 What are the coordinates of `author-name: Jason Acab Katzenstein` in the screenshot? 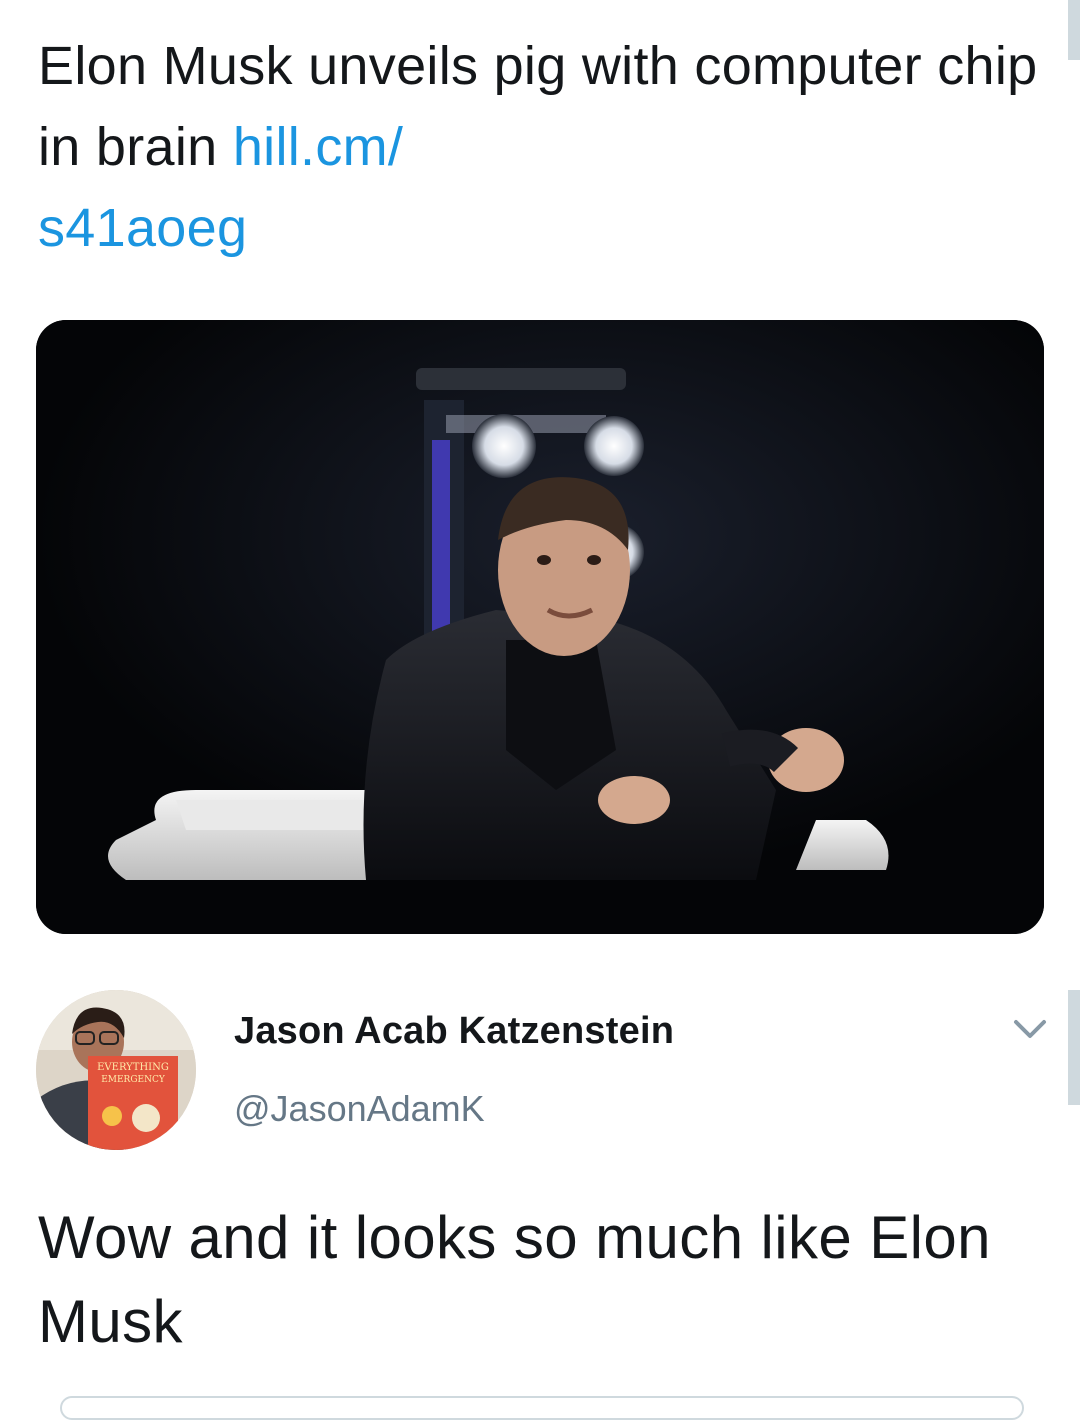 It's located at (454, 1031).